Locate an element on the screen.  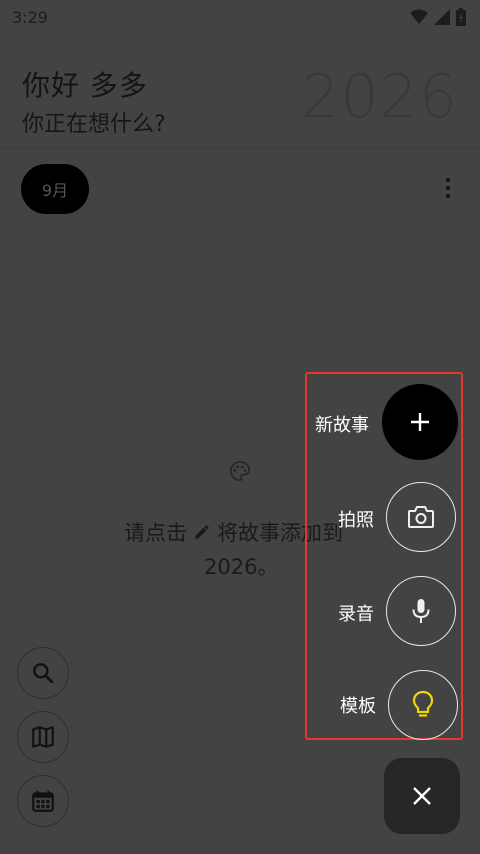
status-icons is located at coordinates (438, 17).